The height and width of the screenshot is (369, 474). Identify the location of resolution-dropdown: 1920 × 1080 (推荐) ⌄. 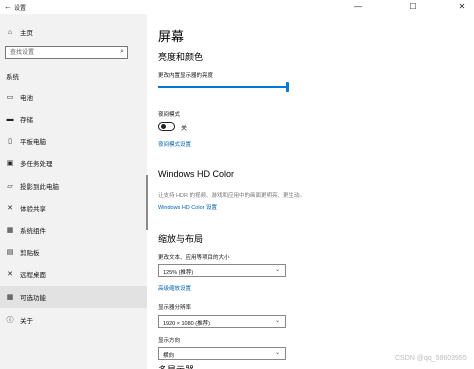
(222, 321).